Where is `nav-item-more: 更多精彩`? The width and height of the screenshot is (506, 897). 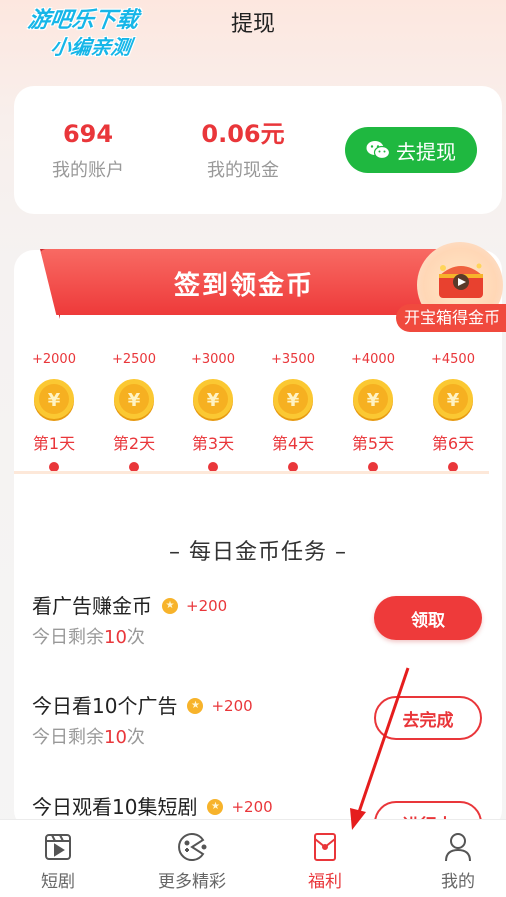
nav-item-more: 更多精彩 is located at coordinates (192, 861).